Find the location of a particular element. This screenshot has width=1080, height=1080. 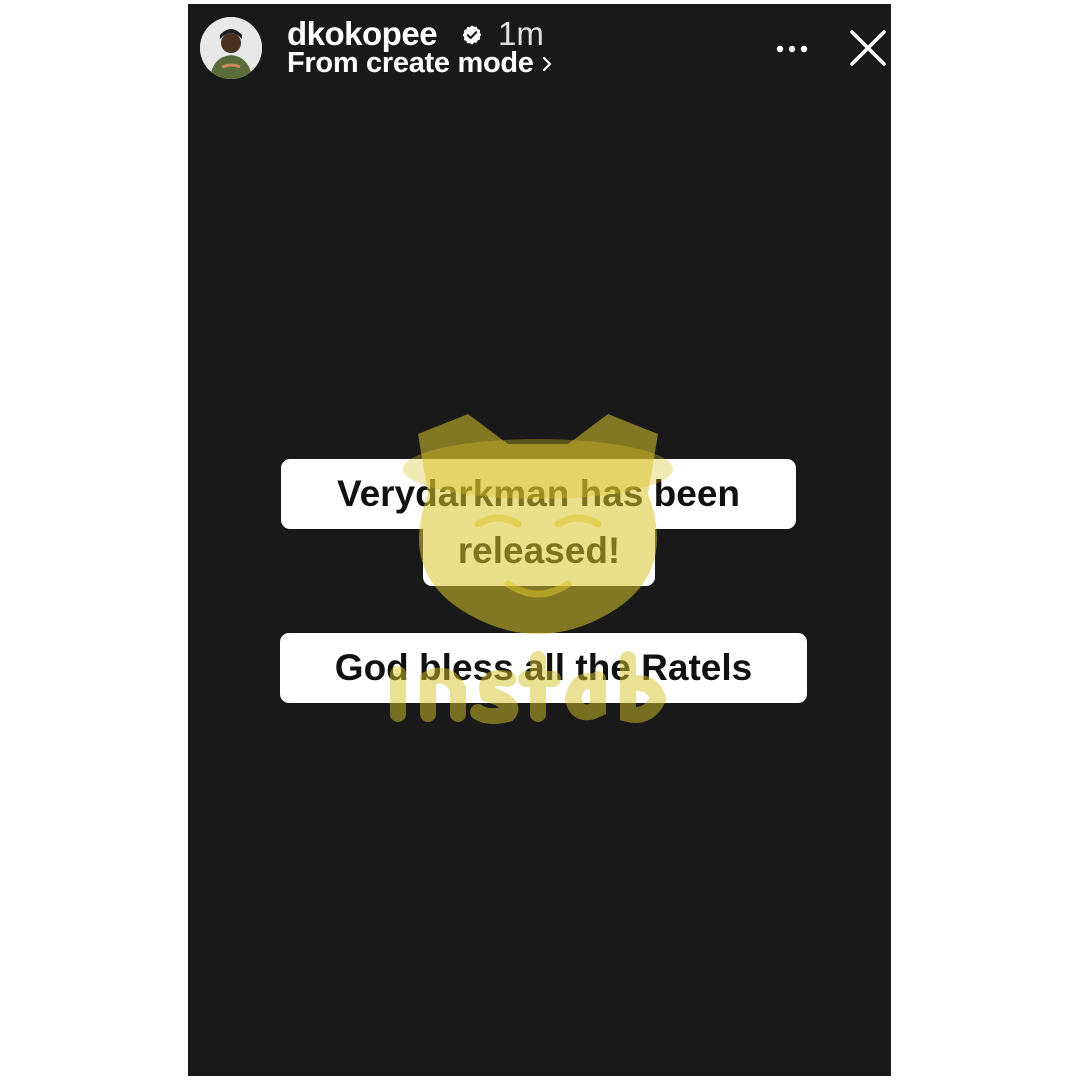

avatar-image is located at coordinates (231, 48).